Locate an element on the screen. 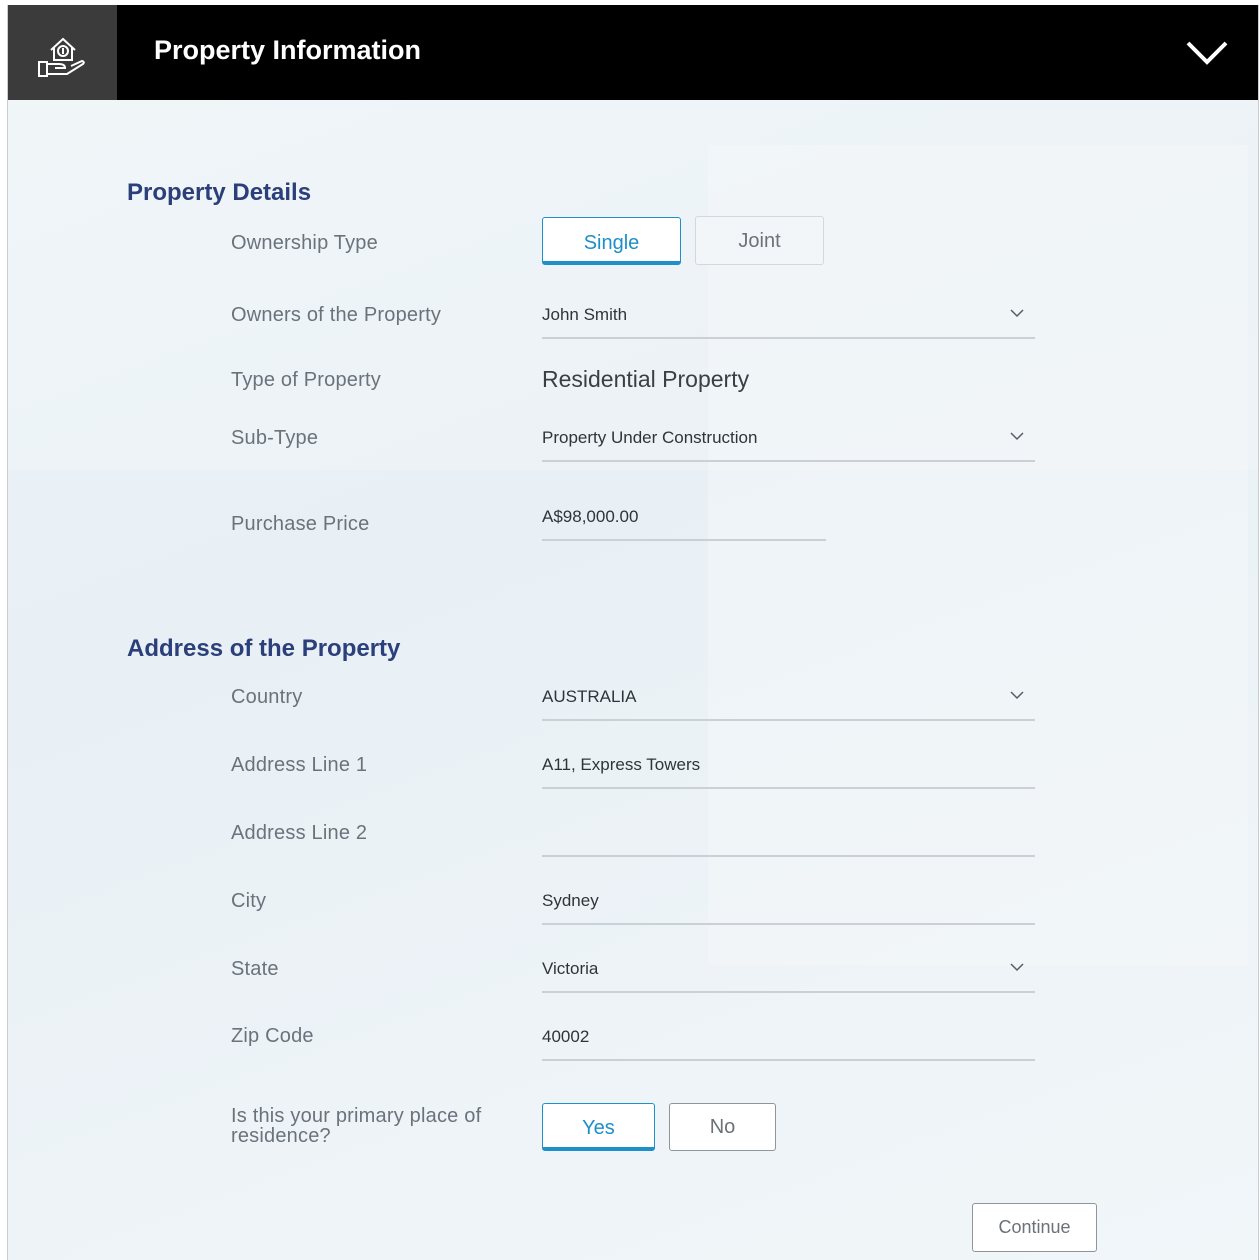  address-line-1-label: Address Line 1 is located at coordinates (299, 765).